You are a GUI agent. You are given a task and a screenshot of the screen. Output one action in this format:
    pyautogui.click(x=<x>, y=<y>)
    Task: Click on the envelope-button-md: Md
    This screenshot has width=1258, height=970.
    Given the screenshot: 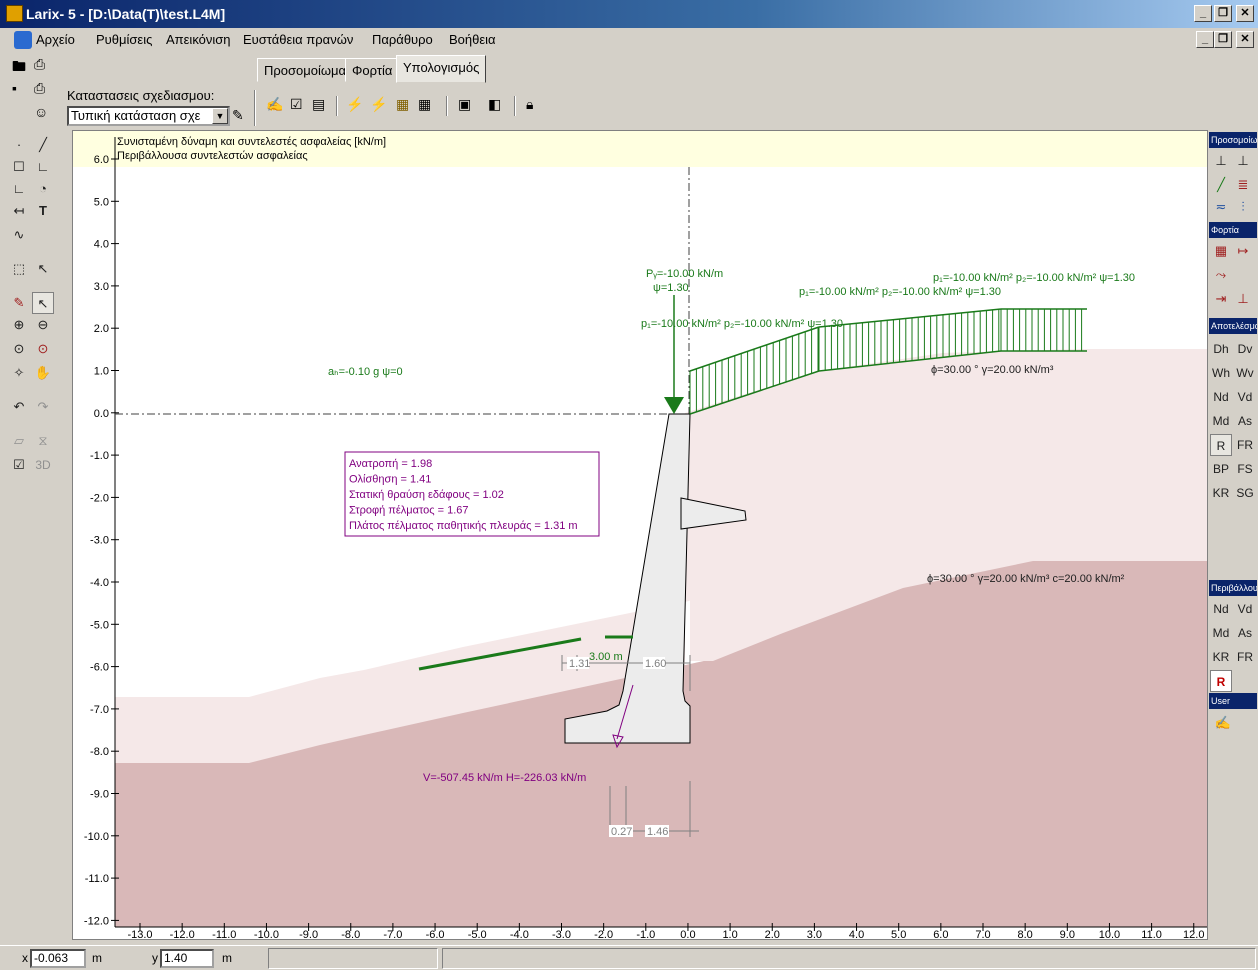 What is the action you would take?
    pyautogui.click(x=1221, y=633)
    